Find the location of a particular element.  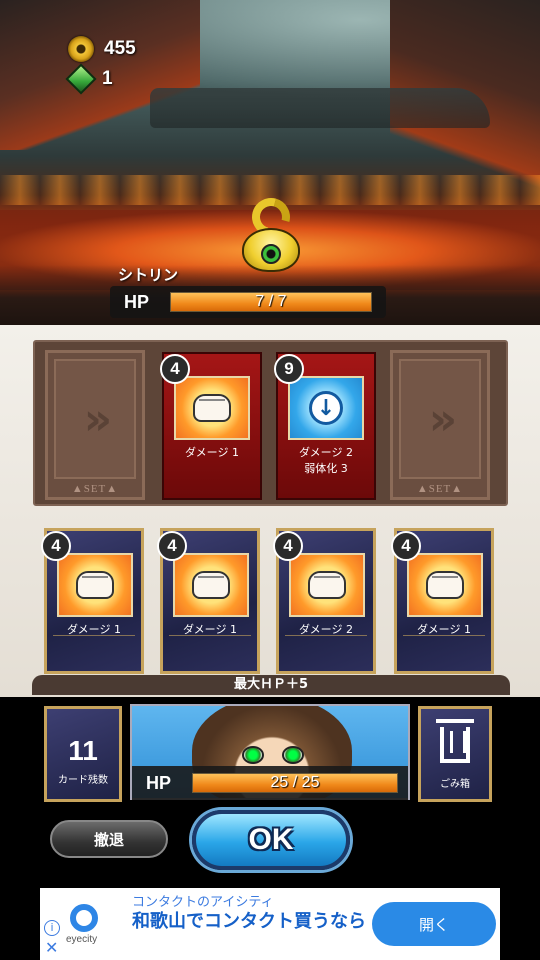

card-name: ダメージ 1 is located at coordinates (212, 452).